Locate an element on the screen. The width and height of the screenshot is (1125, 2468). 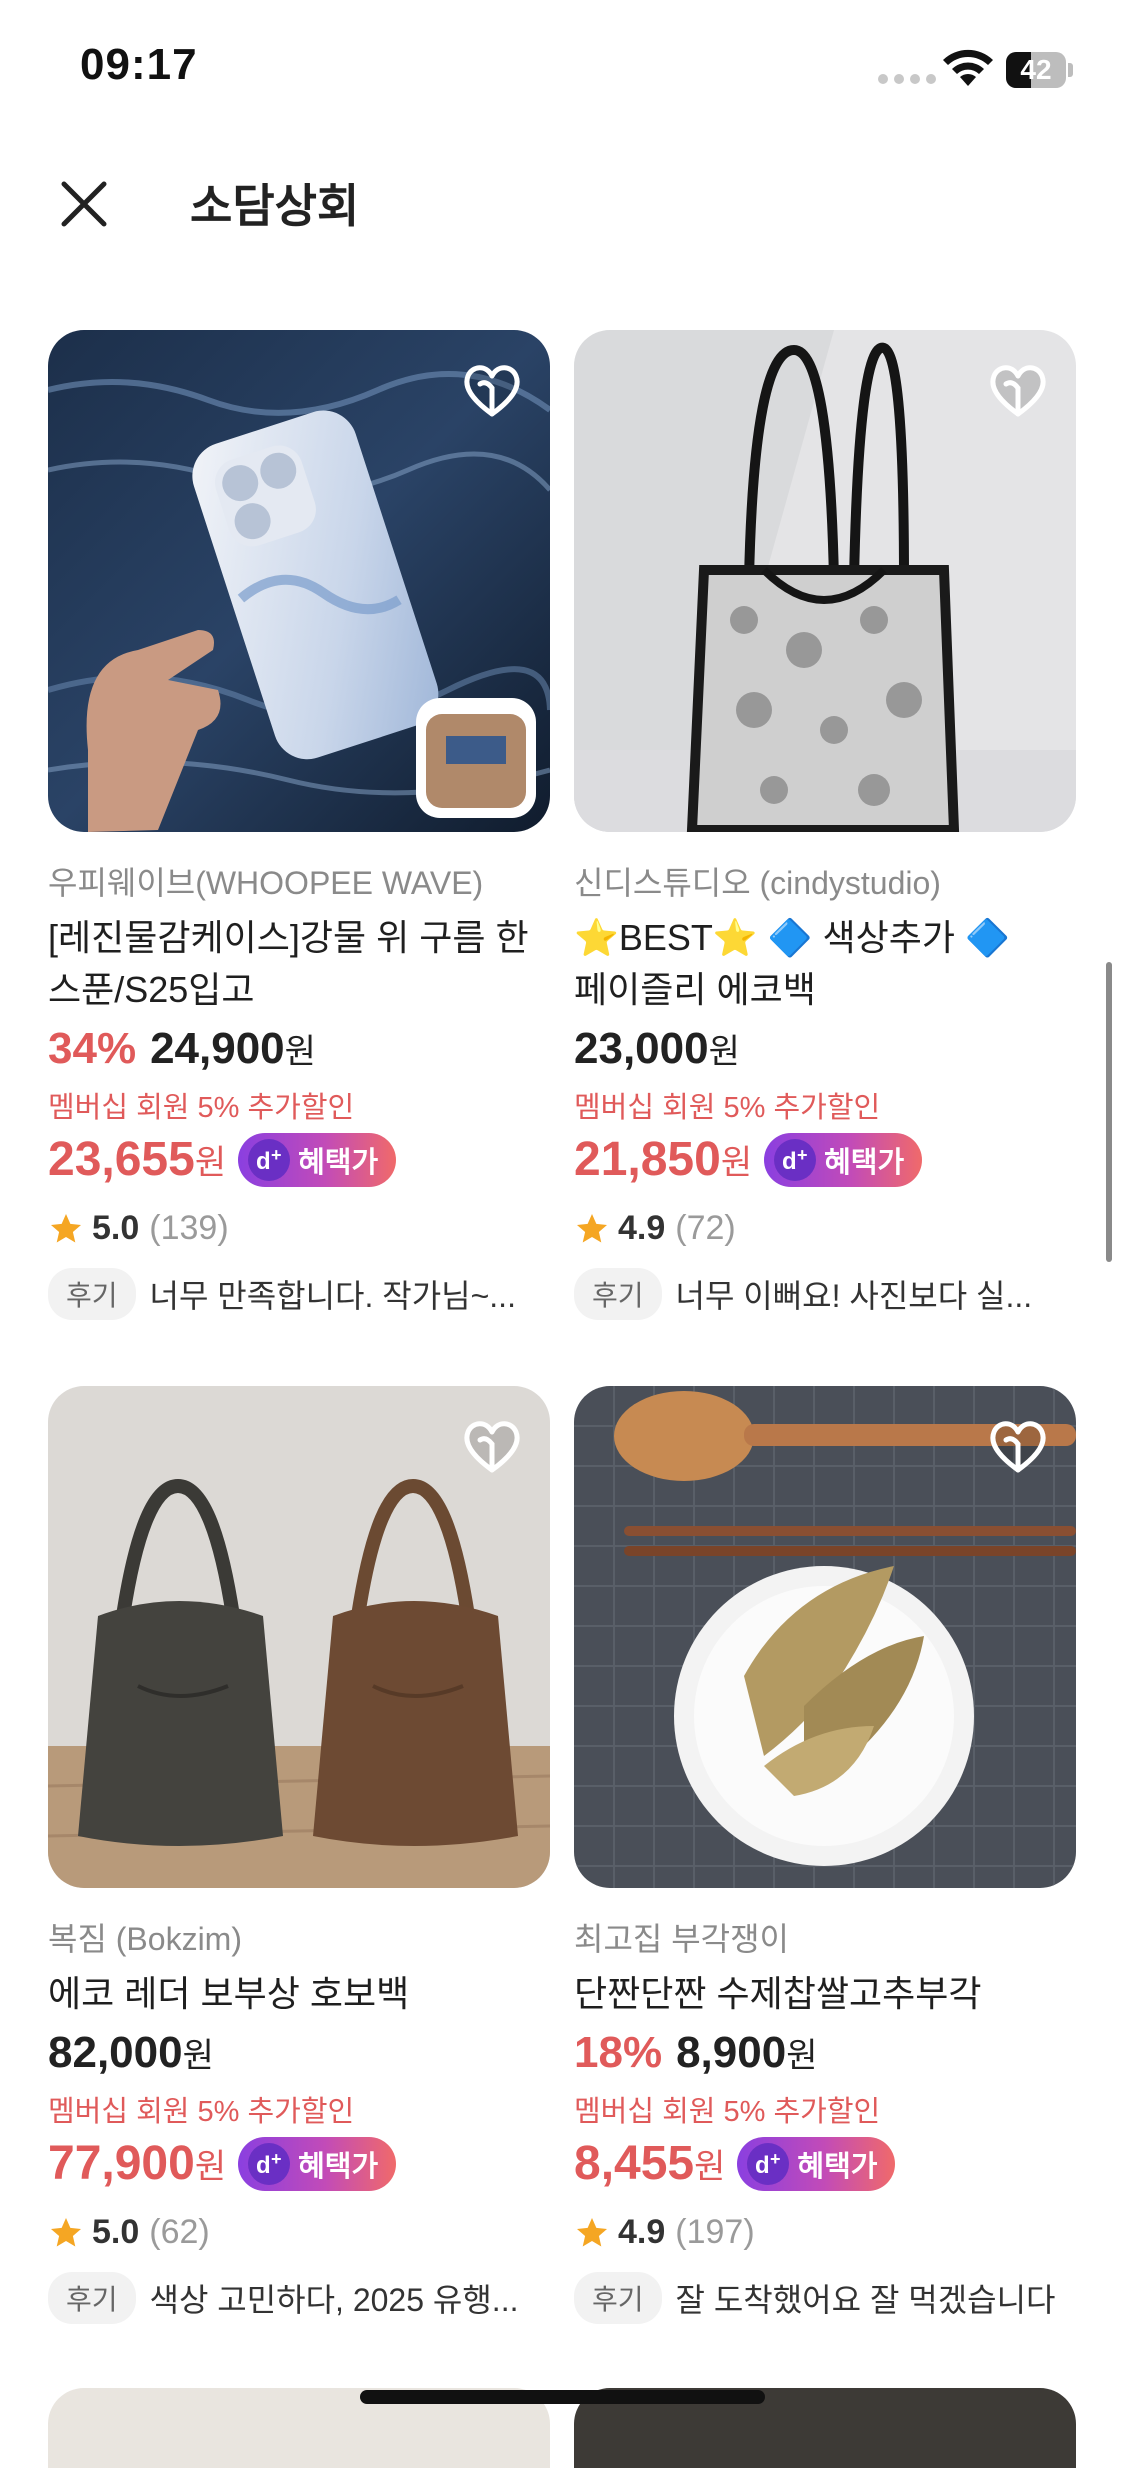
original-price: 23,000 is located at coordinates (641, 1048).